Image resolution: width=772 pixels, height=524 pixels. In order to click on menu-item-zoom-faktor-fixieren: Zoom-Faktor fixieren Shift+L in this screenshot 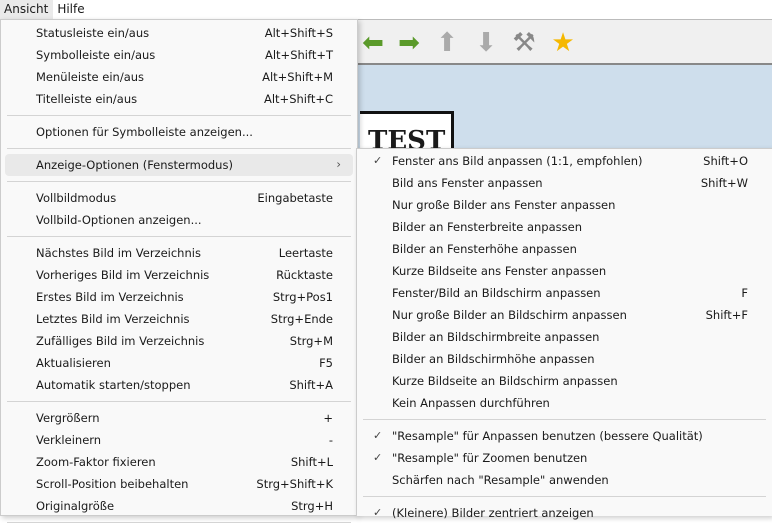, I will do `click(179, 462)`.